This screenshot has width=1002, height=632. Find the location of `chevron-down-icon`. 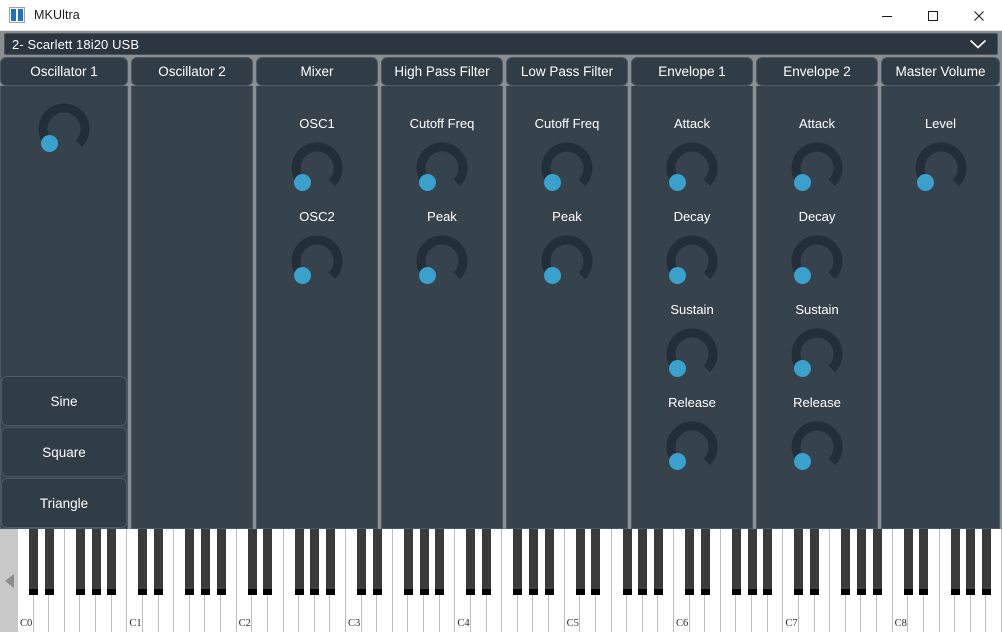

chevron-down-icon is located at coordinates (978, 44).